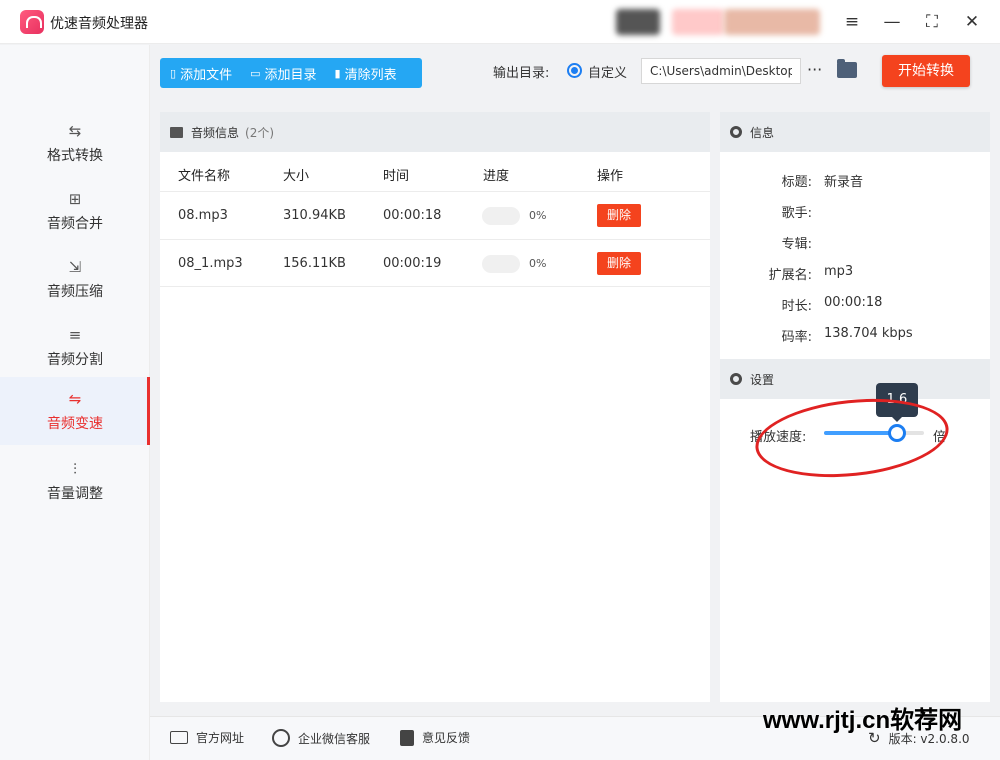 This screenshot has width=1000, height=760. I want to click on info-value: 新录音, so click(844, 182).